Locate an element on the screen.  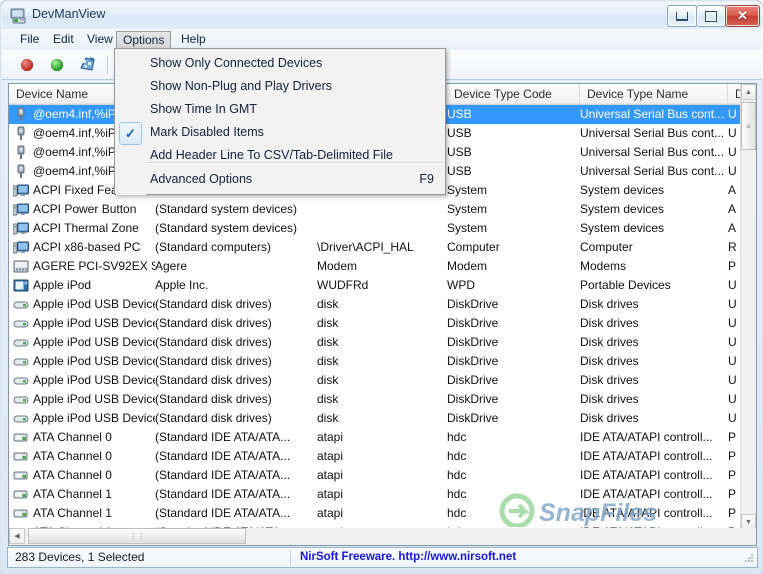
green-dot-icon is located at coordinates (57, 65).